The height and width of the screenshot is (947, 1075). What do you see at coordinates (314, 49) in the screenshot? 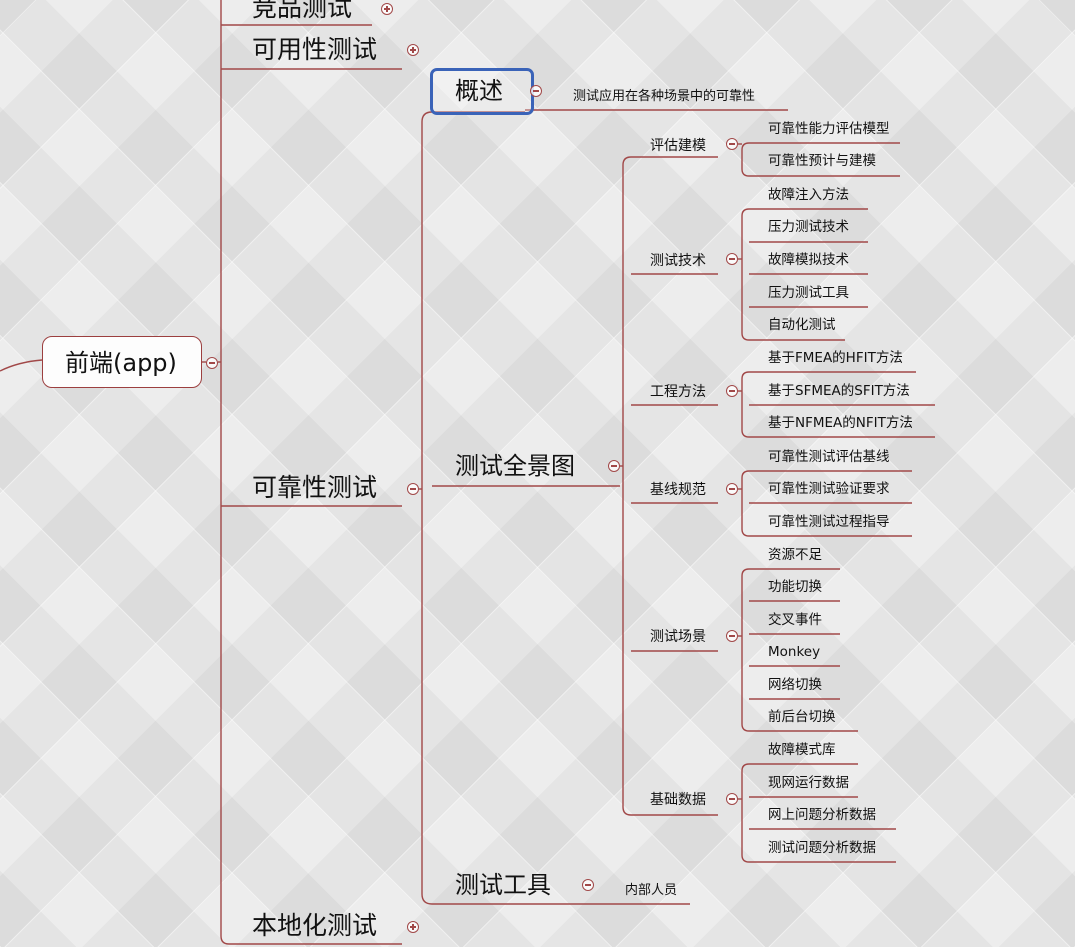
I see `branch-usability-testing: 可用性测试` at bounding box center [314, 49].